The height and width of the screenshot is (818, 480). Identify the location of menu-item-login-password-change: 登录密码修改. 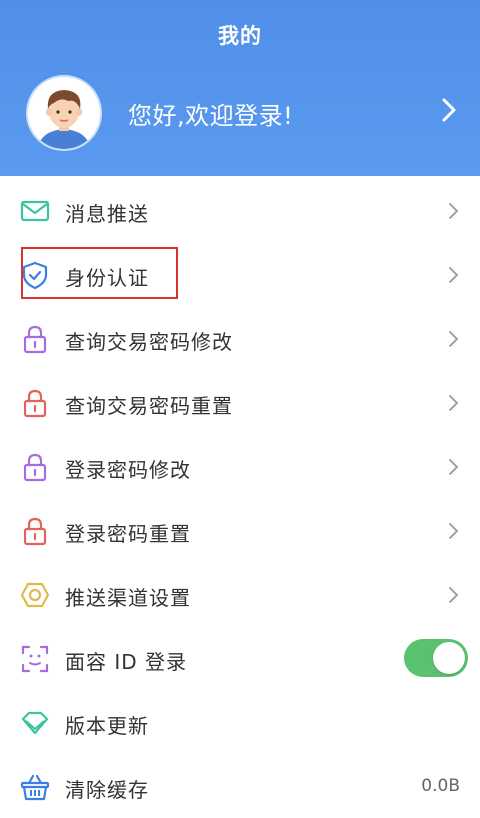
(240, 466).